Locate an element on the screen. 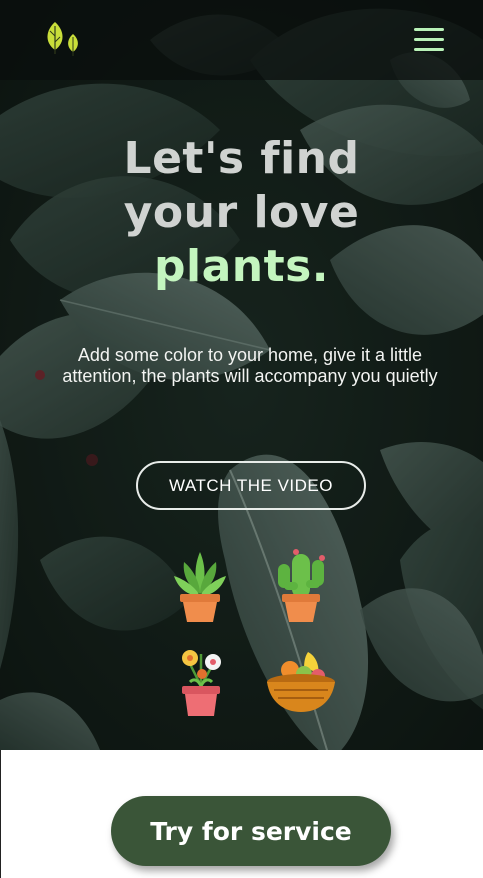  headline-accent: plants. is located at coordinates (241, 266).